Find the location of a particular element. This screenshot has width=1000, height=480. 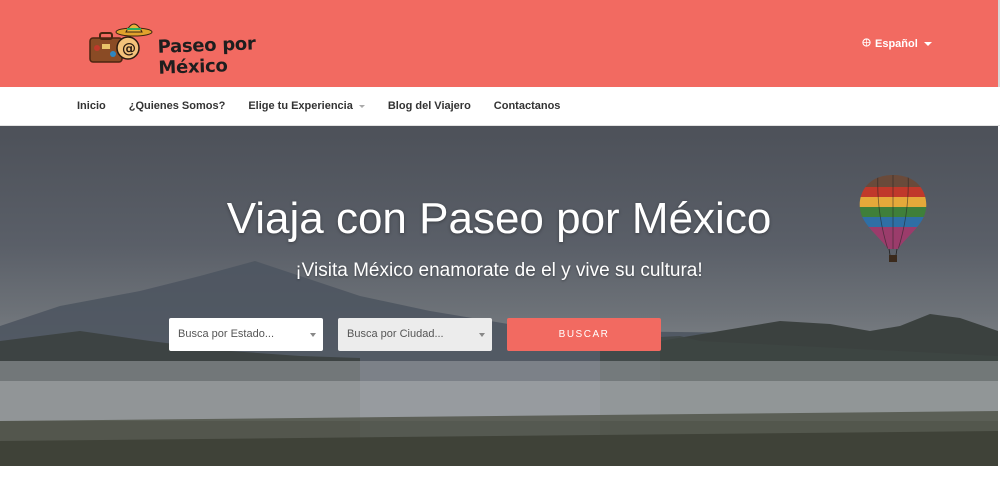

nav-item-quienes-somos: ¿Quienes Somos? is located at coordinates (177, 106).